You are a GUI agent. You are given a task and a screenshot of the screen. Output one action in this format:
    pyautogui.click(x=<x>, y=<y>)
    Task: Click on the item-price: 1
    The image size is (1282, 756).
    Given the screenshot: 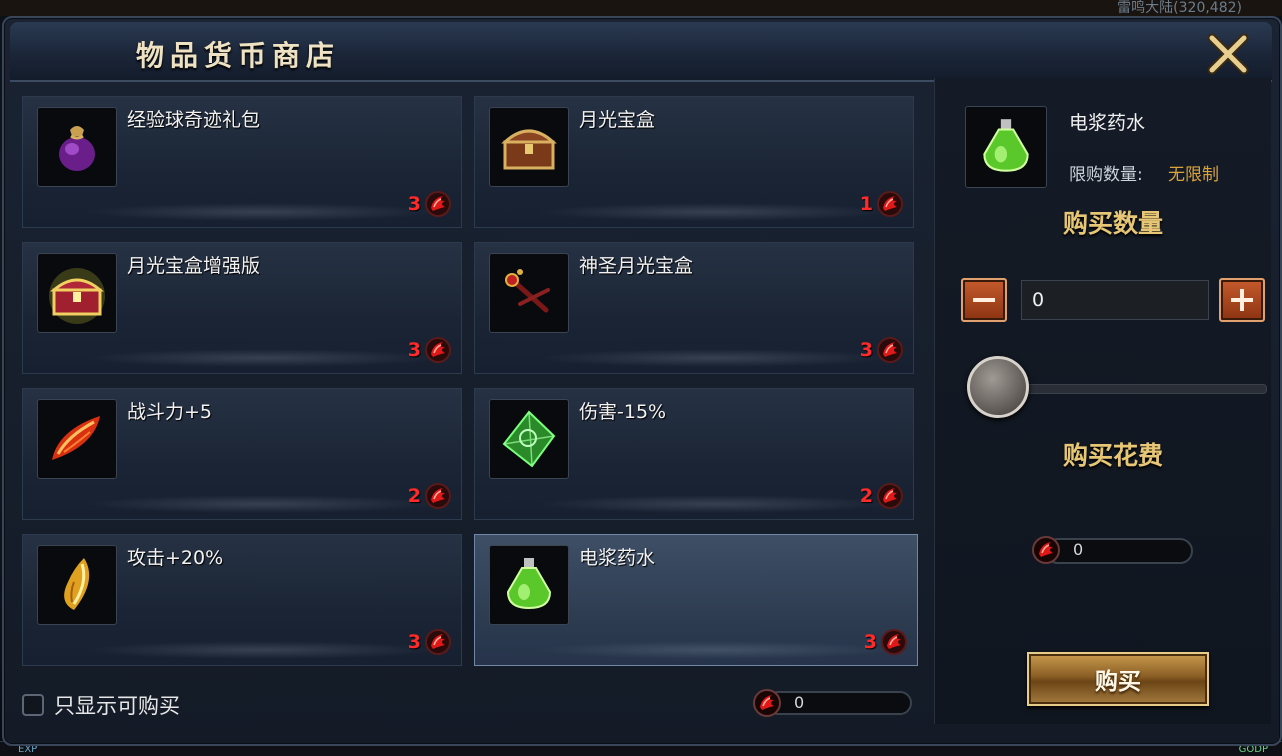 What is the action you would take?
    pyautogui.click(x=882, y=204)
    